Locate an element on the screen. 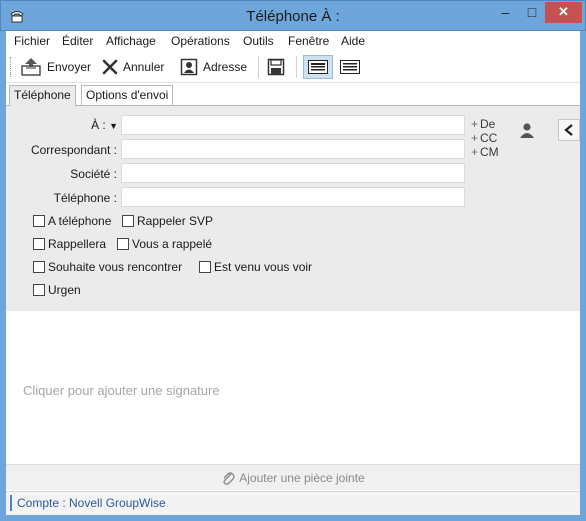 Image resolution: width=586 pixels, height=521 pixels. menu-editer: Éditer is located at coordinates (77, 41).